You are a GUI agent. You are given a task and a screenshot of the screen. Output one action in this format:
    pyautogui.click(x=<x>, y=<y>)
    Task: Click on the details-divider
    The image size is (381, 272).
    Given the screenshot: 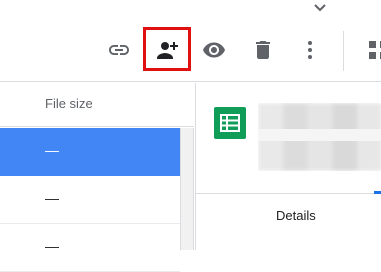 What is the action you would take?
    pyautogui.click(x=288, y=193)
    